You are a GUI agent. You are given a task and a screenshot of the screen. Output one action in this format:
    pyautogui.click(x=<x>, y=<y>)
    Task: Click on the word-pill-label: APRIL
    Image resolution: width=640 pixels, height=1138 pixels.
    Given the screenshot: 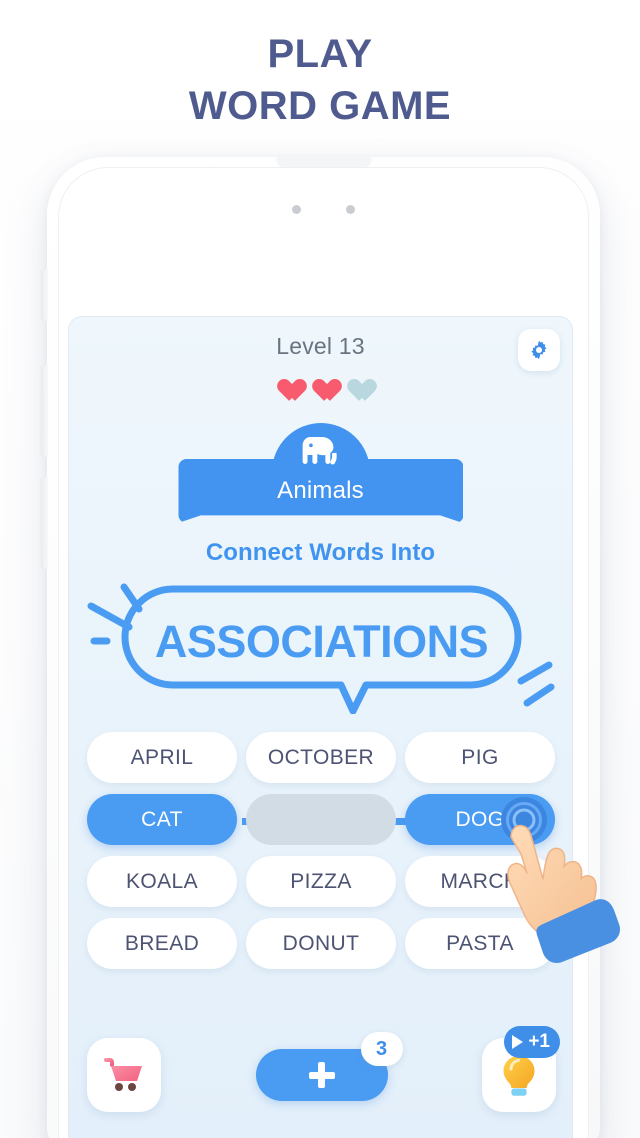 What is the action you would take?
    pyautogui.click(x=162, y=757)
    